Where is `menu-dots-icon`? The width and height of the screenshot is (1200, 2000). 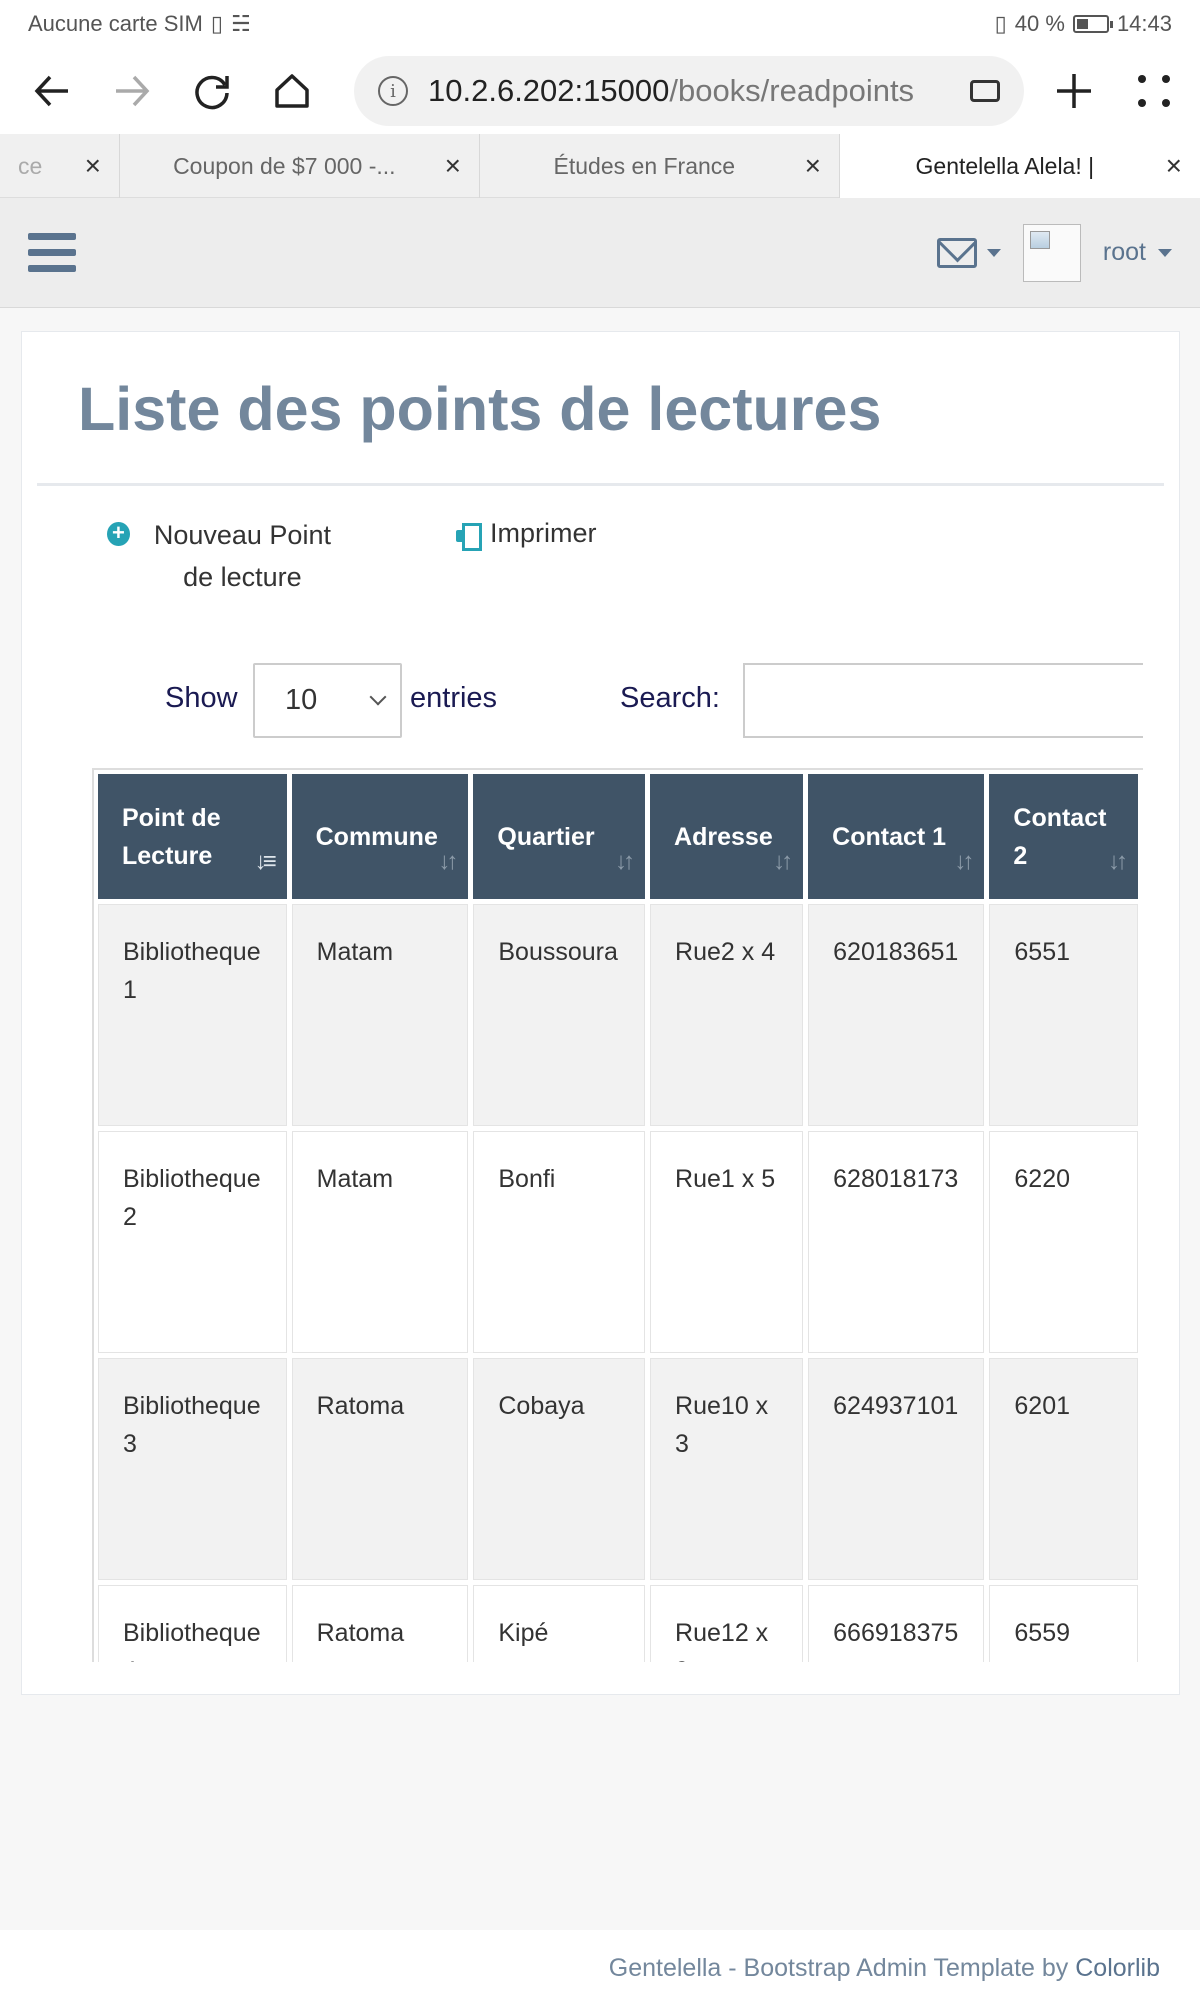 menu-dots-icon is located at coordinates (1154, 91).